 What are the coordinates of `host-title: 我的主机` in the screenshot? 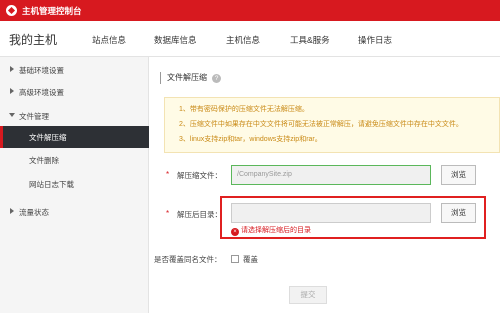 It's located at (33, 40).